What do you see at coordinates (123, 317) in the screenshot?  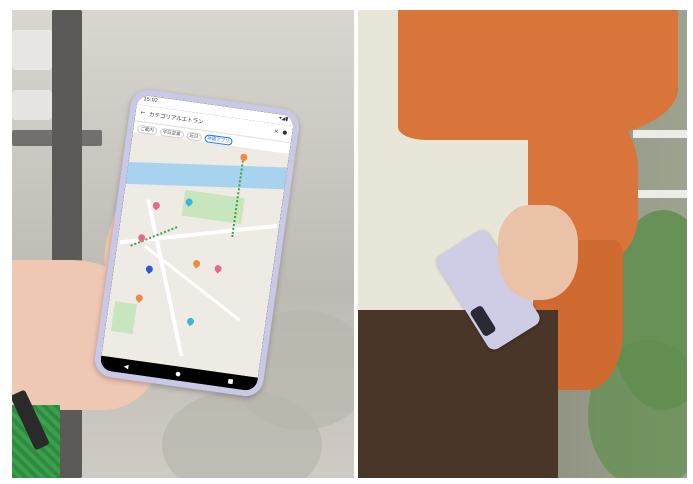 I see `park-area` at bounding box center [123, 317].